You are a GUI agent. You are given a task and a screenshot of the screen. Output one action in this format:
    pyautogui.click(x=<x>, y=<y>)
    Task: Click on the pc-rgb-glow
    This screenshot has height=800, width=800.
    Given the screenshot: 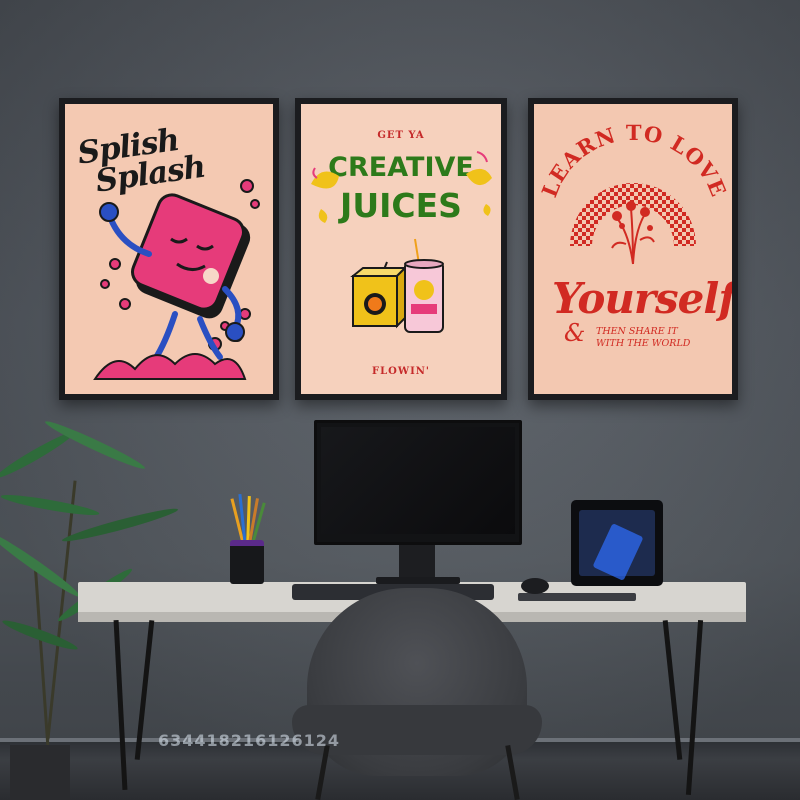 What is the action you would take?
    pyautogui.click(x=618, y=552)
    